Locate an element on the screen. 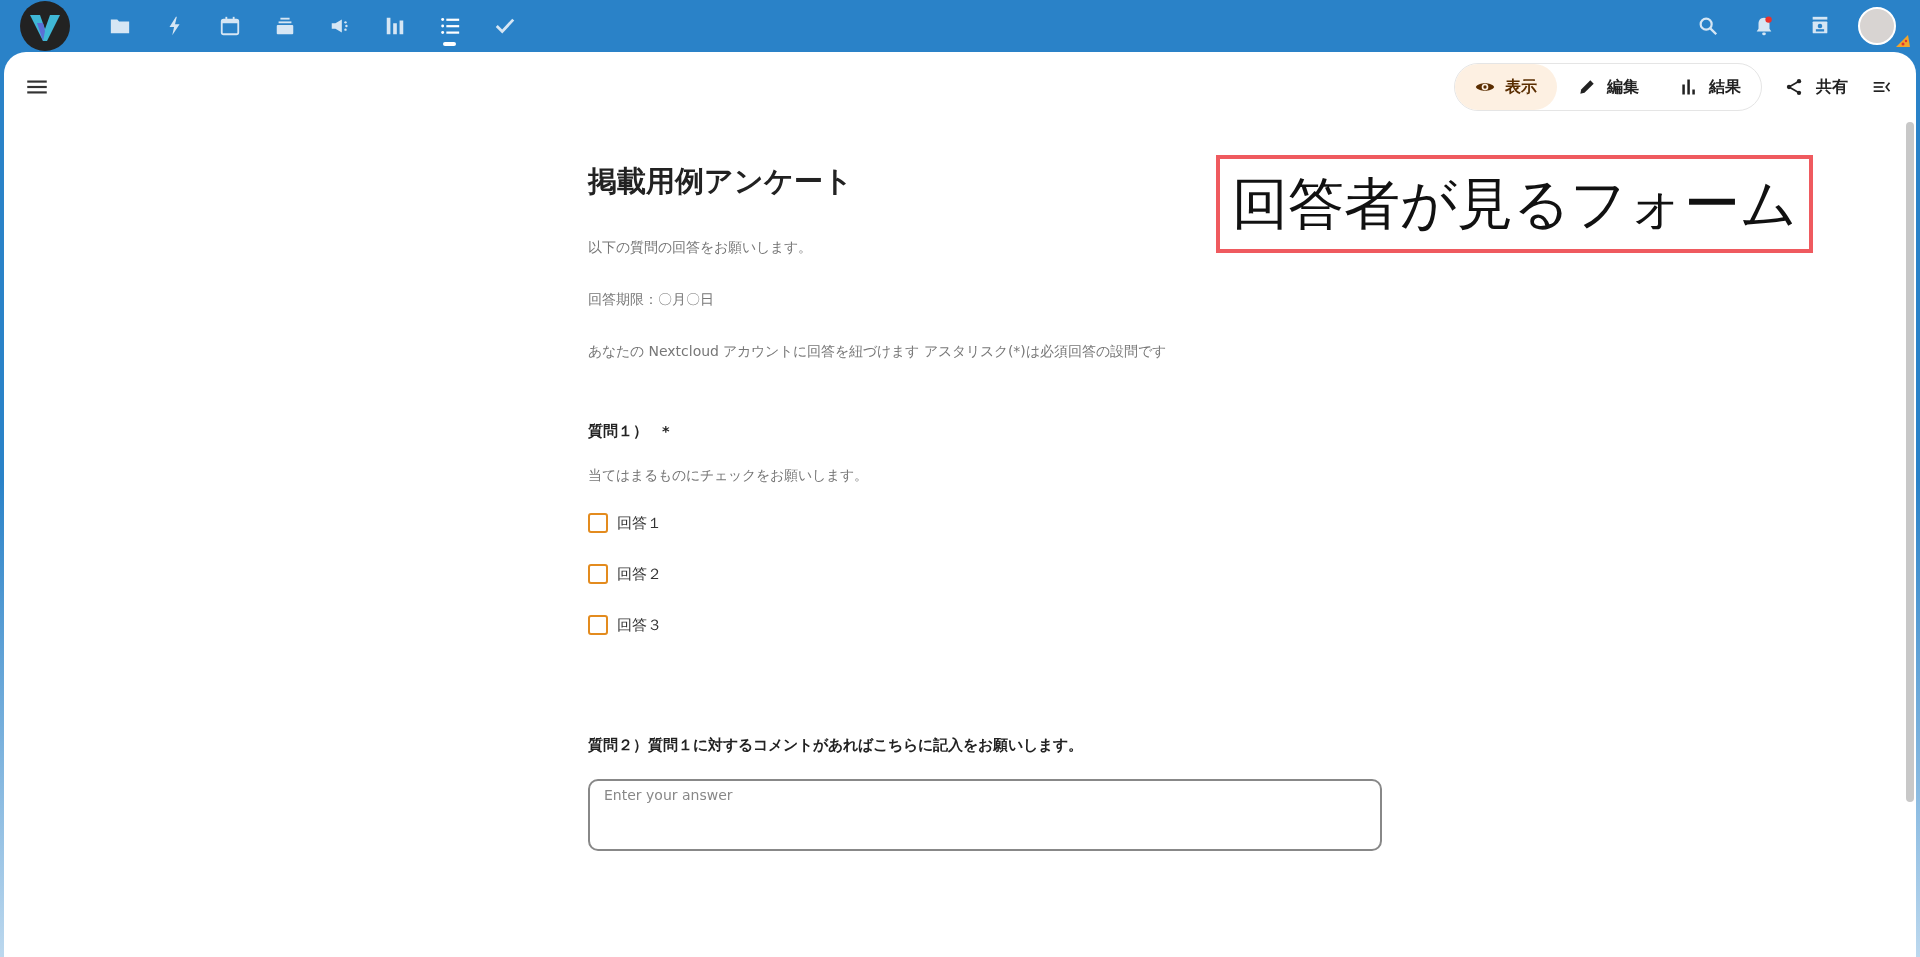  view-tab: 結果 is located at coordinates (1710, 87).